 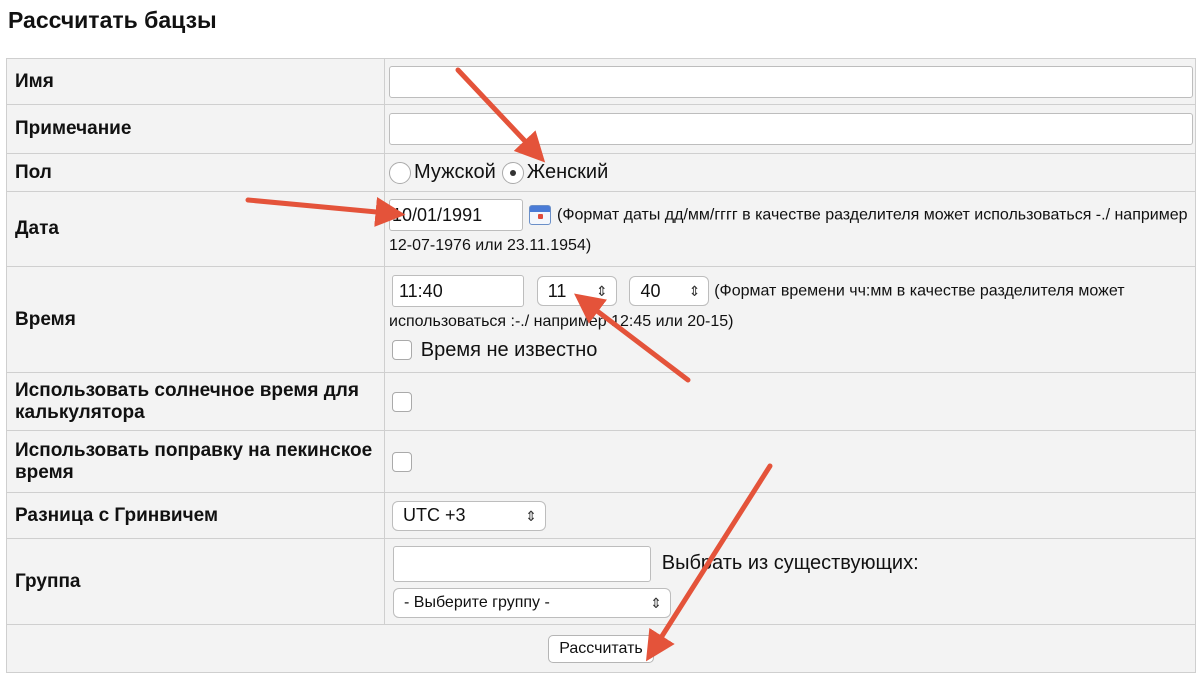 What do you see at coordinates (458, 290) in the screenshot?
I see `time-input: 11:40` at bounding box center [458, 290].